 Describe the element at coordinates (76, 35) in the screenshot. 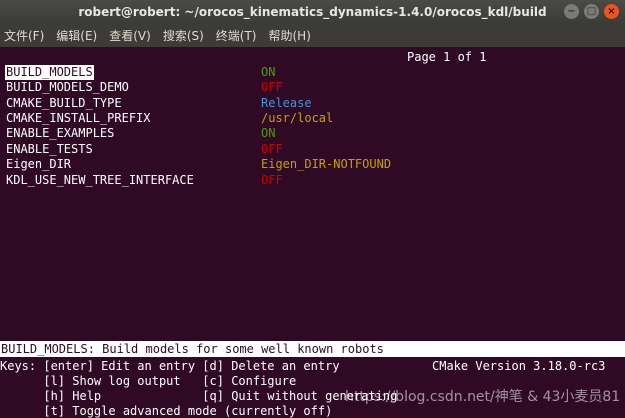

I see `menu-edit: 编辑(E)` at that location.